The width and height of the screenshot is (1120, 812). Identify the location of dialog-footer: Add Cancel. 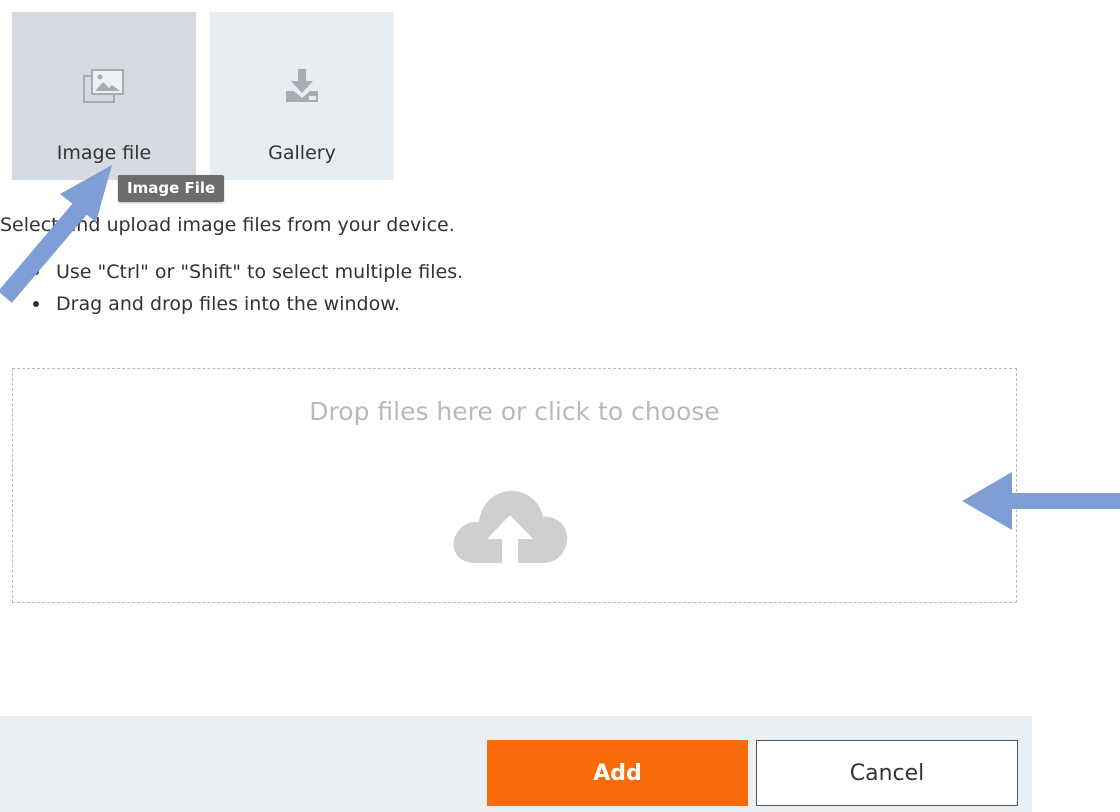
(516, 764).